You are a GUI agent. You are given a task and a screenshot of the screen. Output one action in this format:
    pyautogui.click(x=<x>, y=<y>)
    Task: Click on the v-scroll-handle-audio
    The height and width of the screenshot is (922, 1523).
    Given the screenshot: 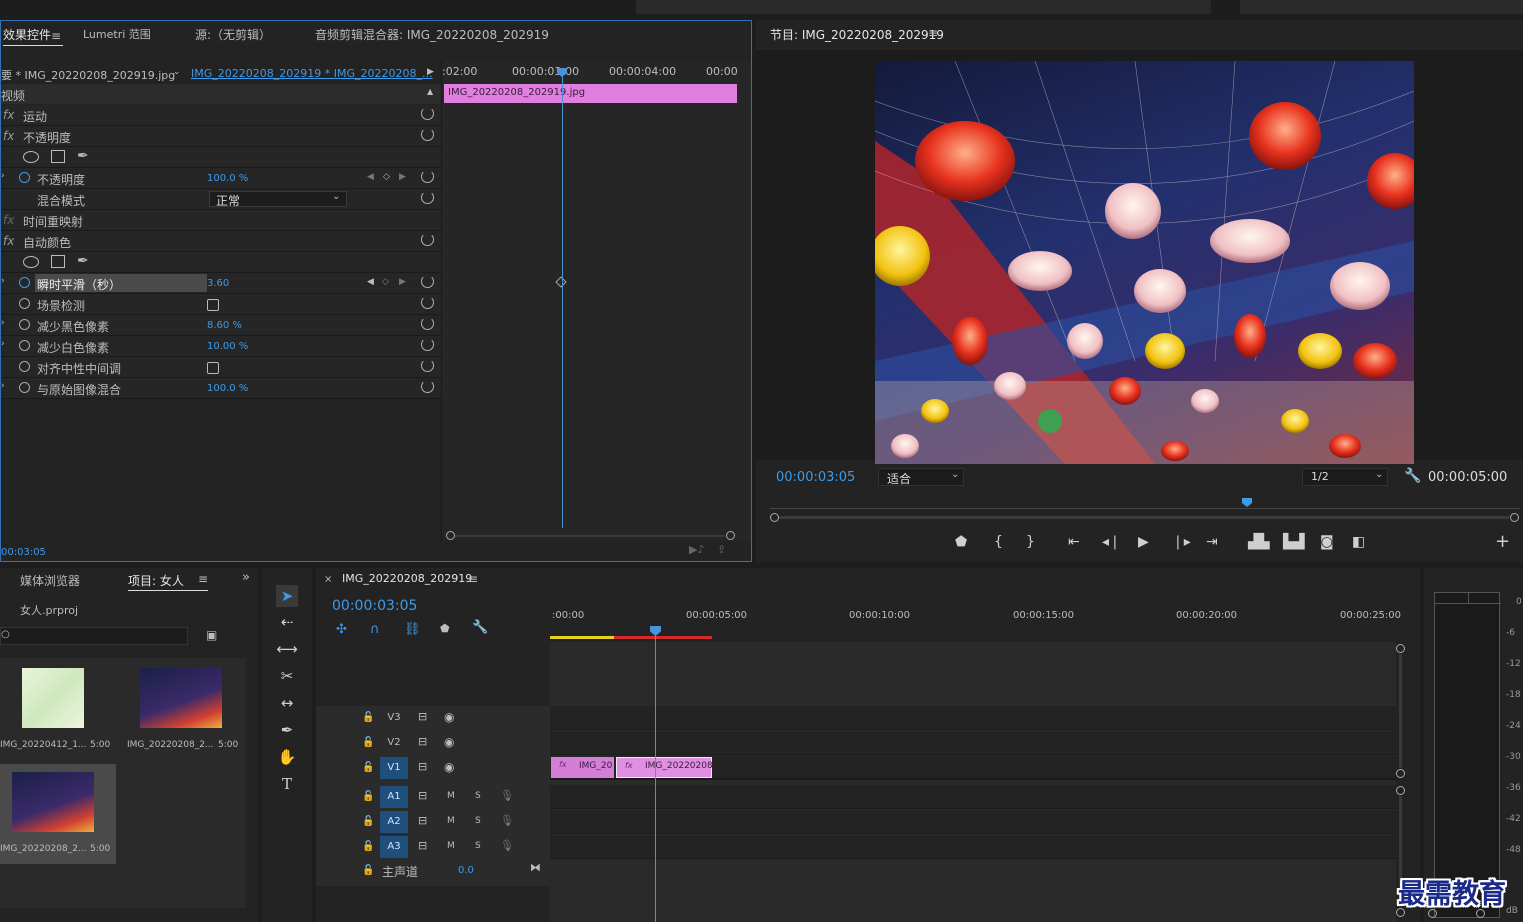 What is the action you would take?
    pyautogui.click(x=1400, y=790)
    